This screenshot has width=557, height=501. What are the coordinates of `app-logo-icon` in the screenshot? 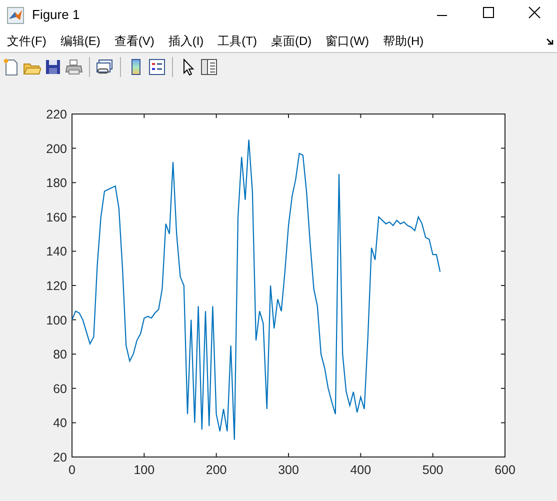 It's located at (15, 15).